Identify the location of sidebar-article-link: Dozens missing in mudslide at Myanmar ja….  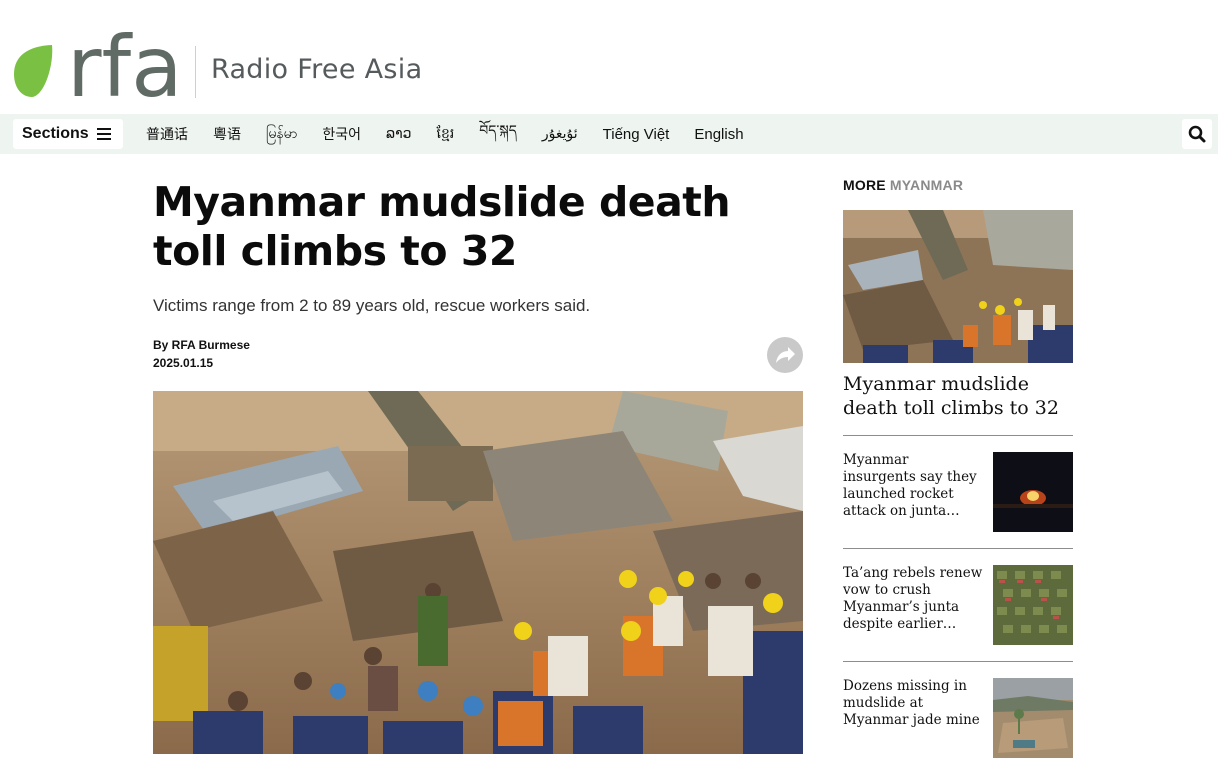
(913, 703).